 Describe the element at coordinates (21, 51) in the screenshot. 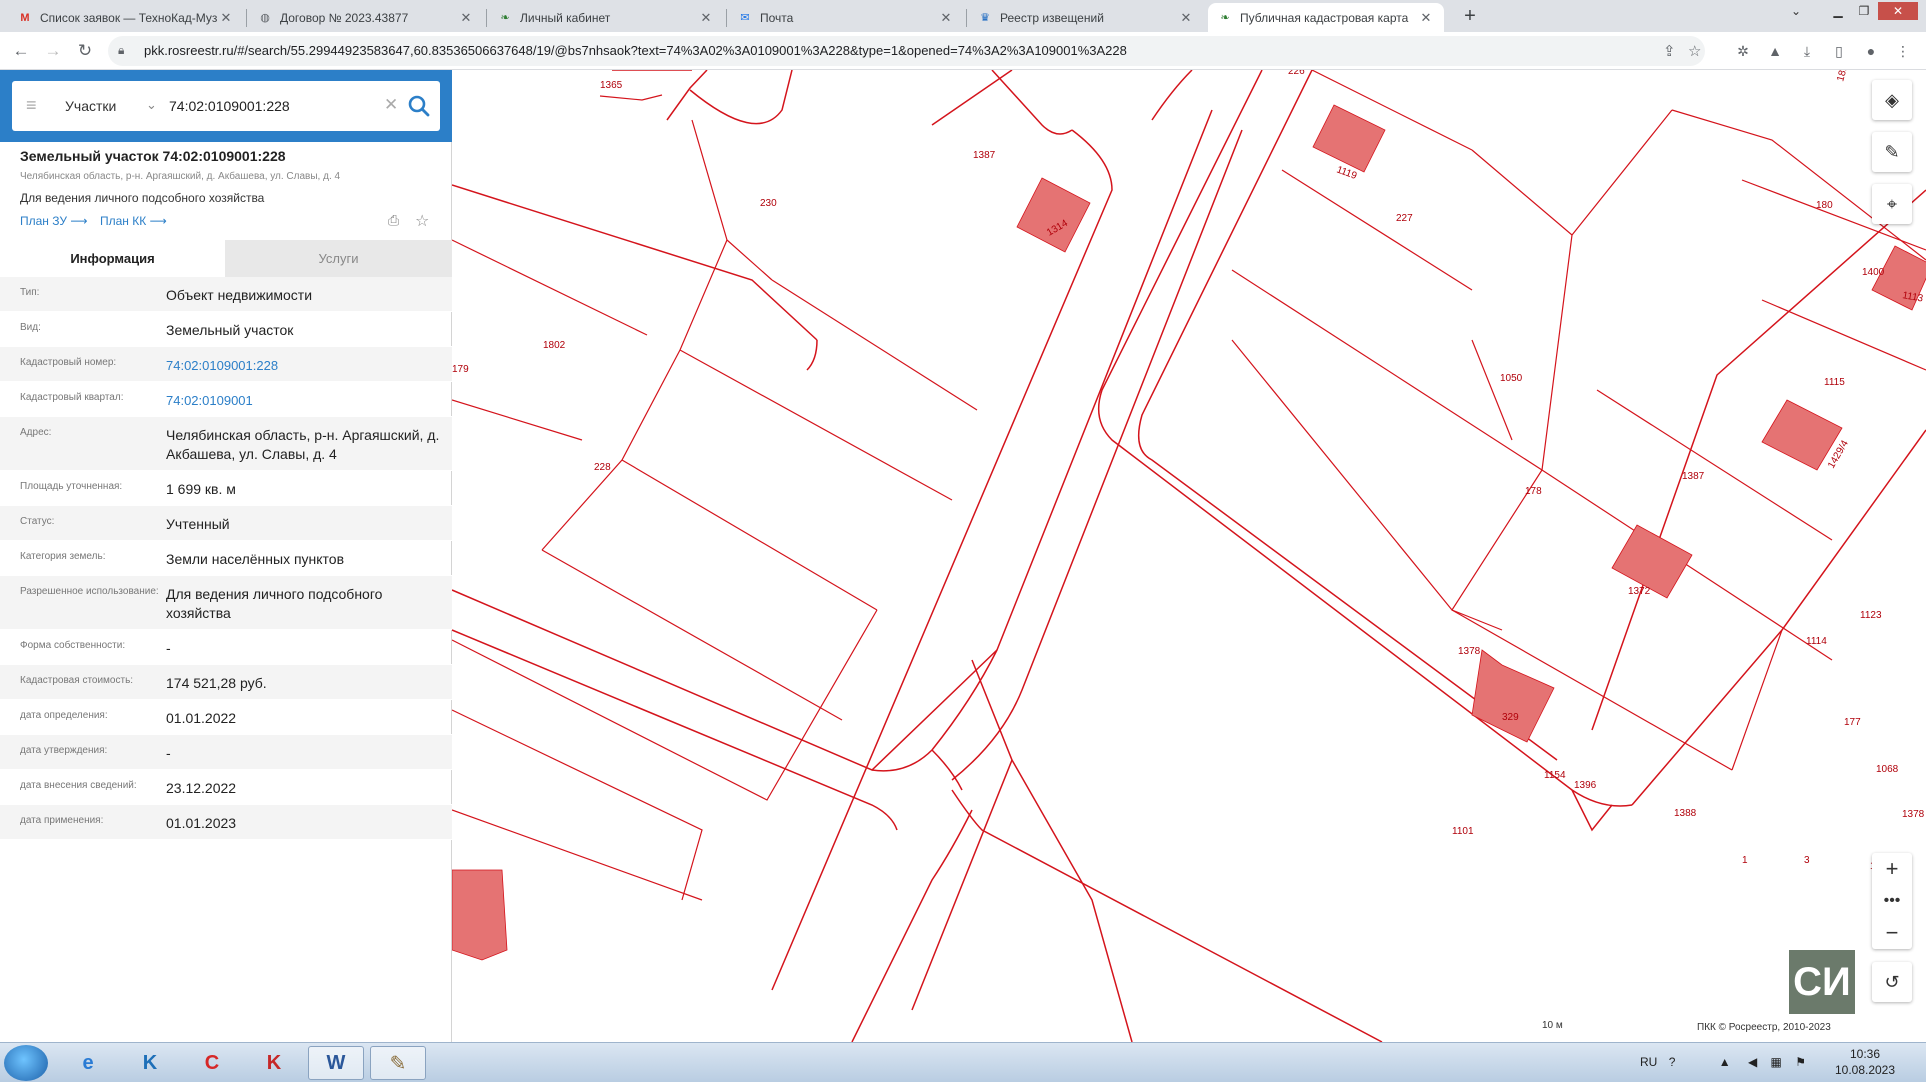

I see `back-button: ←` at that location.